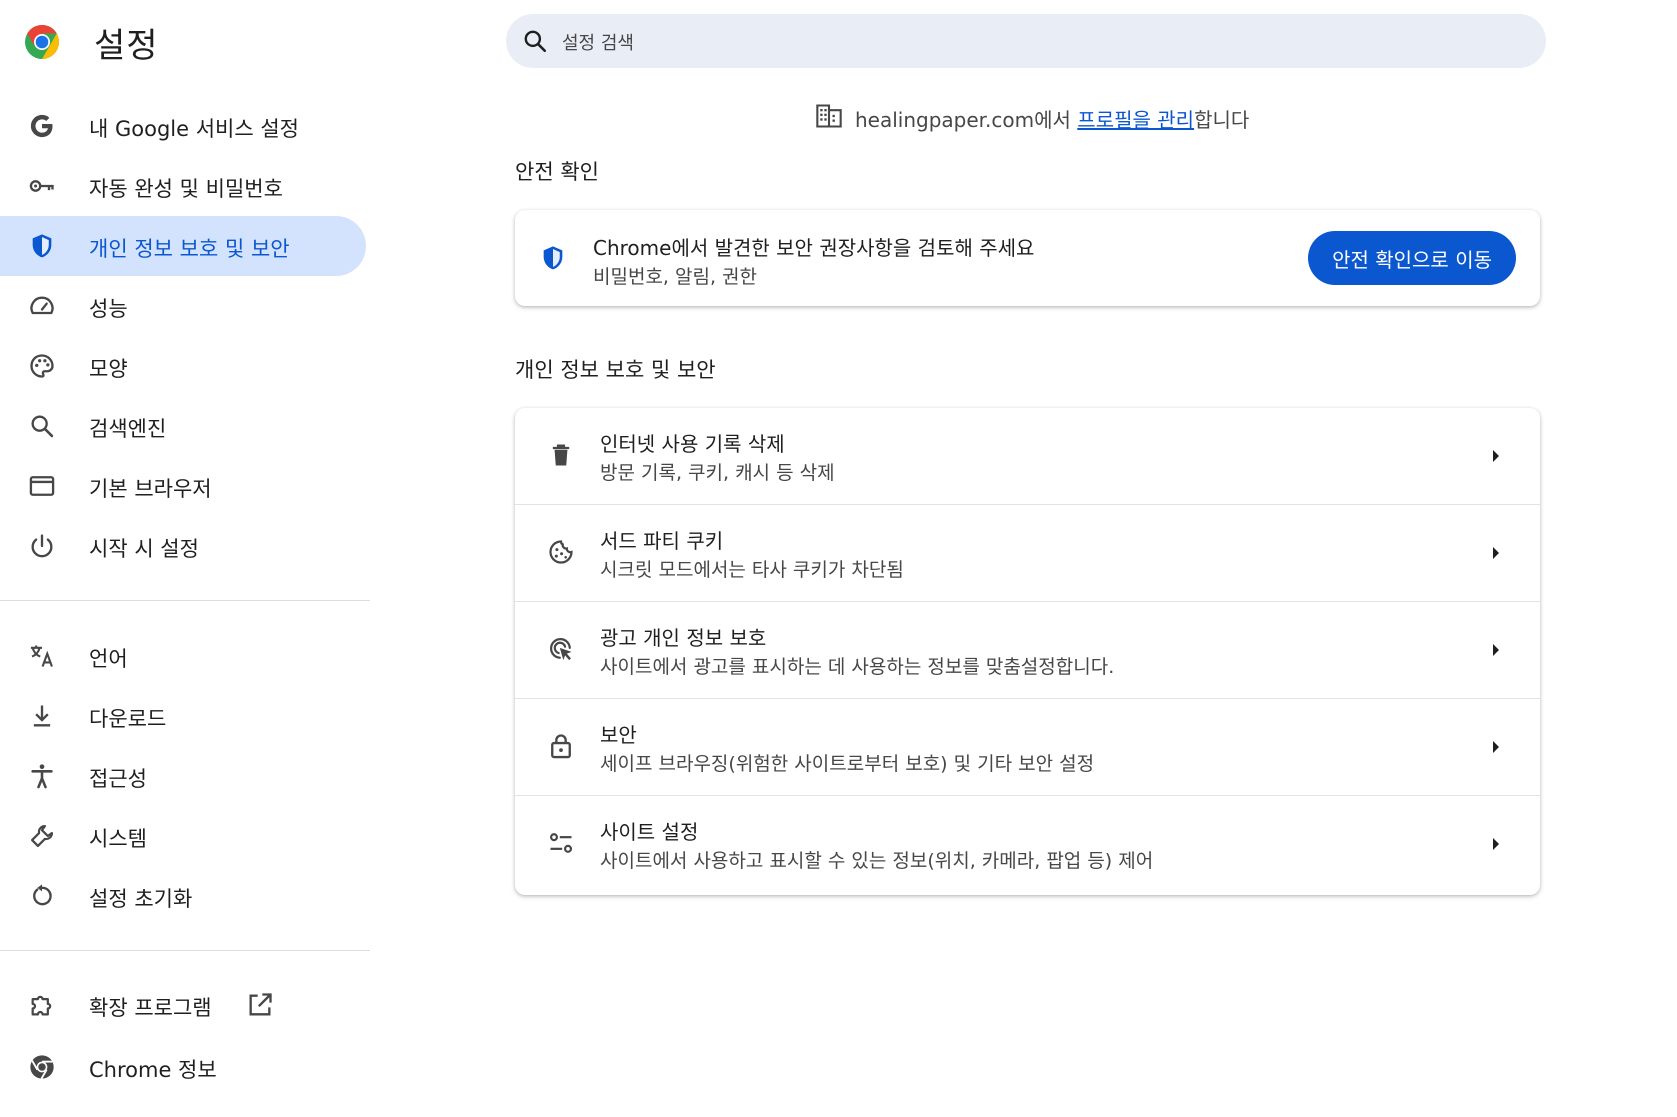 The height and width of the screenshot is (1117, 1677). Describe the element at coordinates (150, 489) in the screenshot. I see `sidebar-item-label: 기본 브라우저` at that location.